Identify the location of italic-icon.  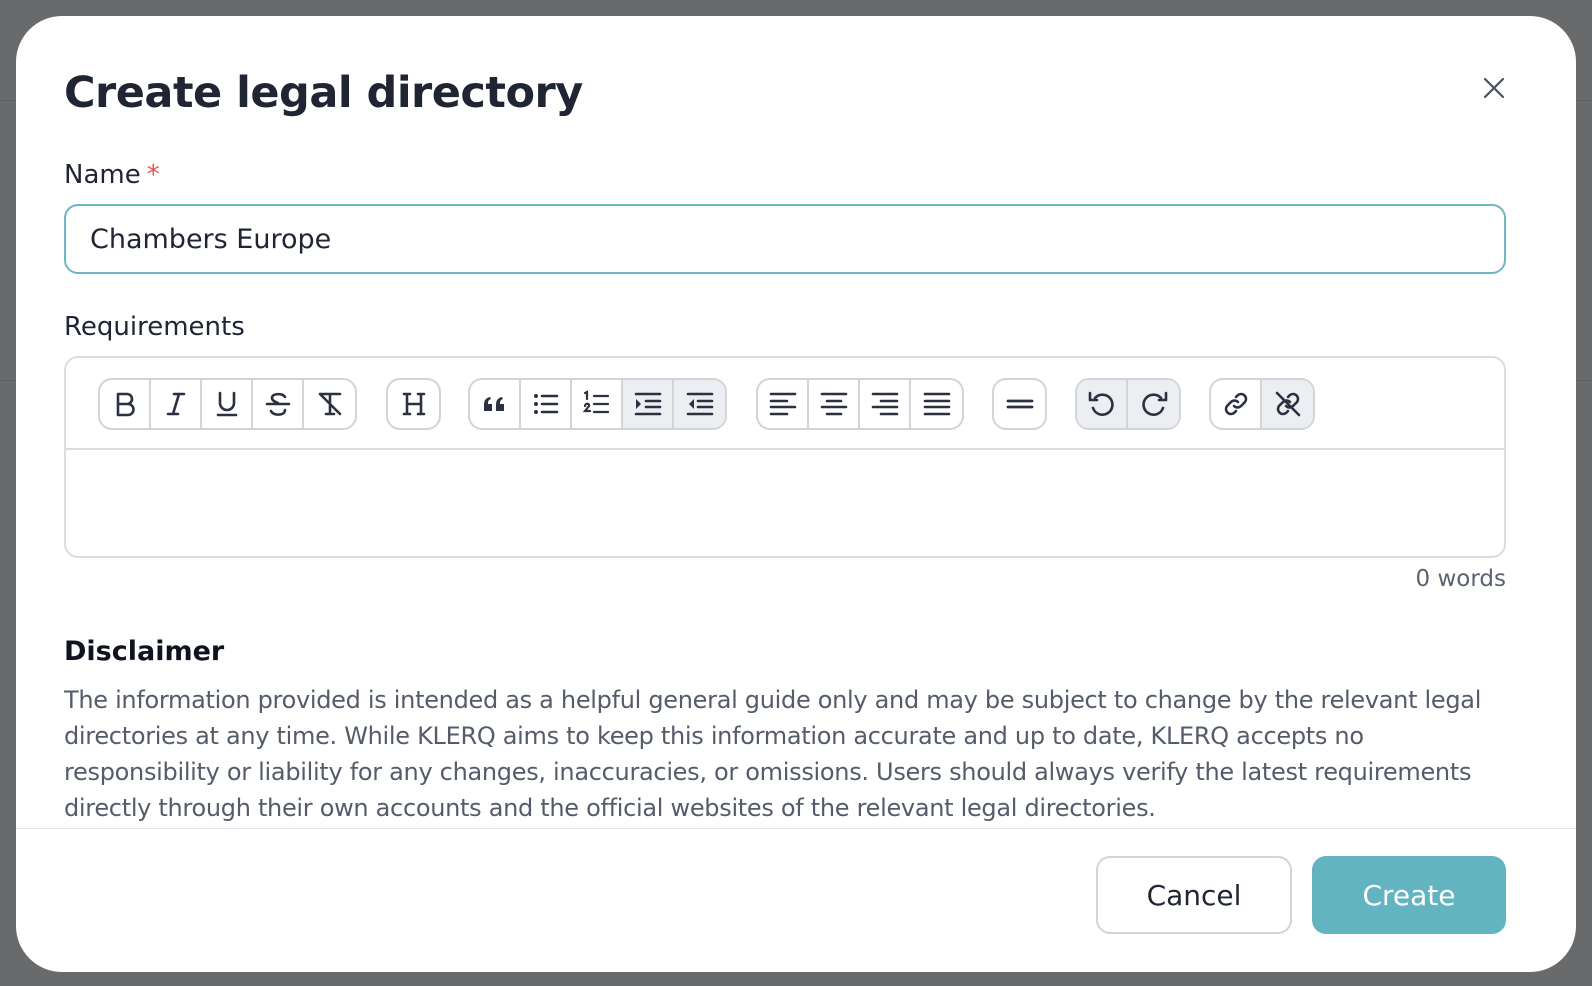
(175, 404).